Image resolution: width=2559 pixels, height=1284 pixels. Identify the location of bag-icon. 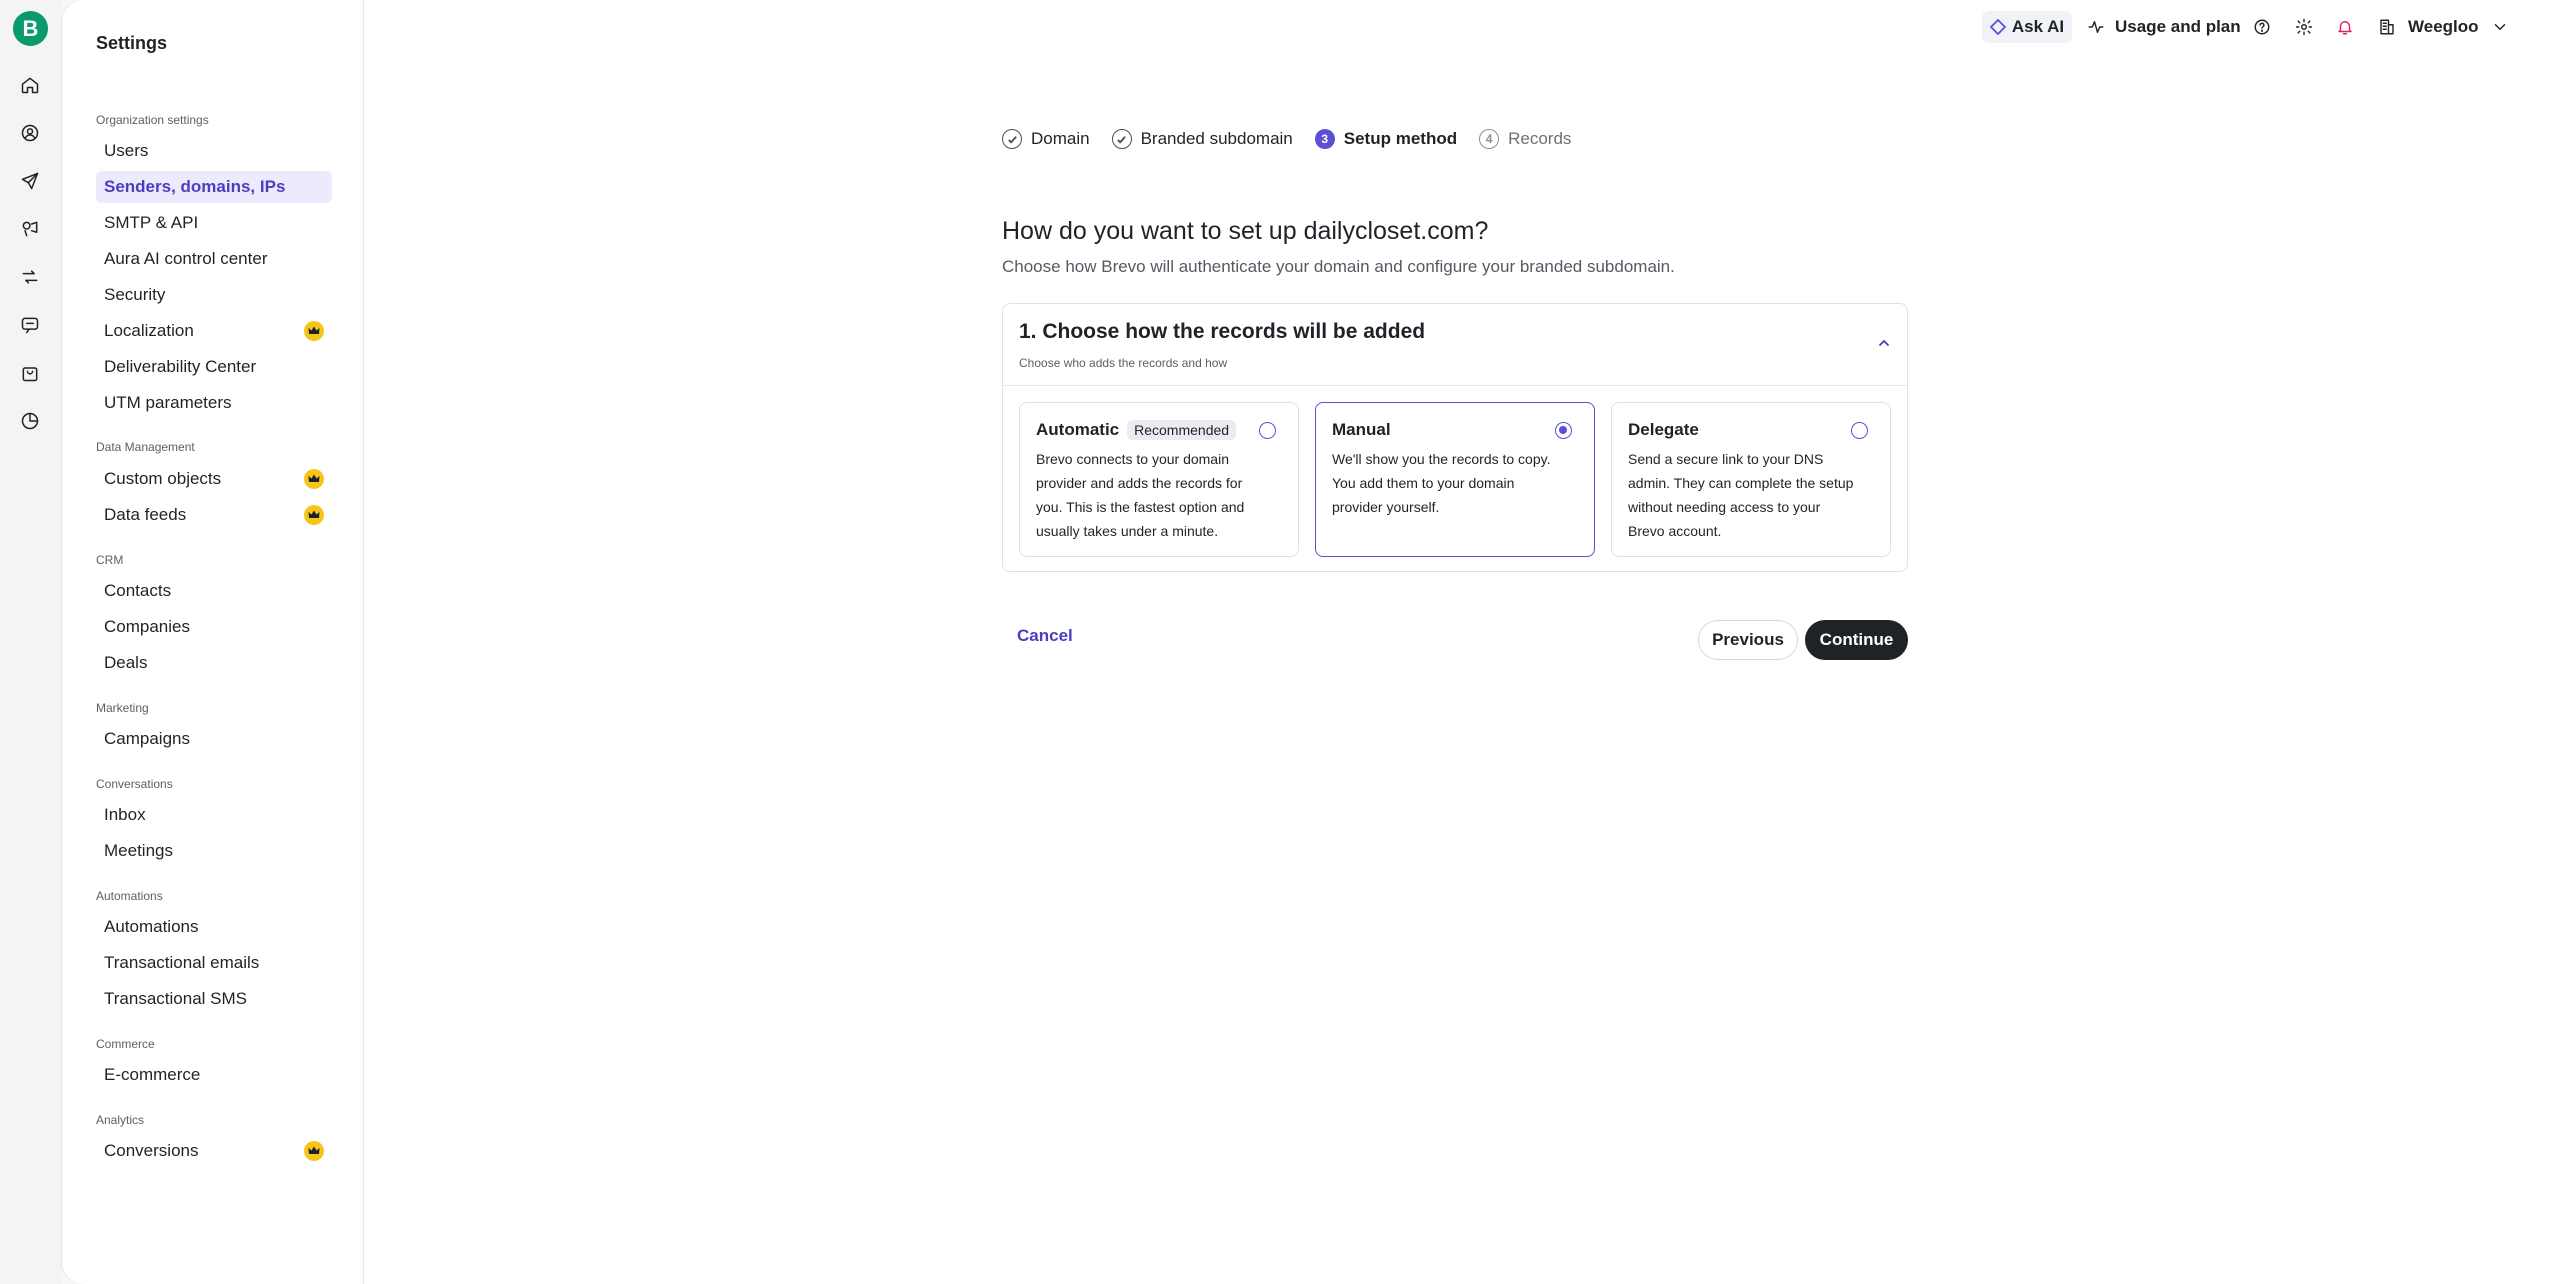
(30, 373).